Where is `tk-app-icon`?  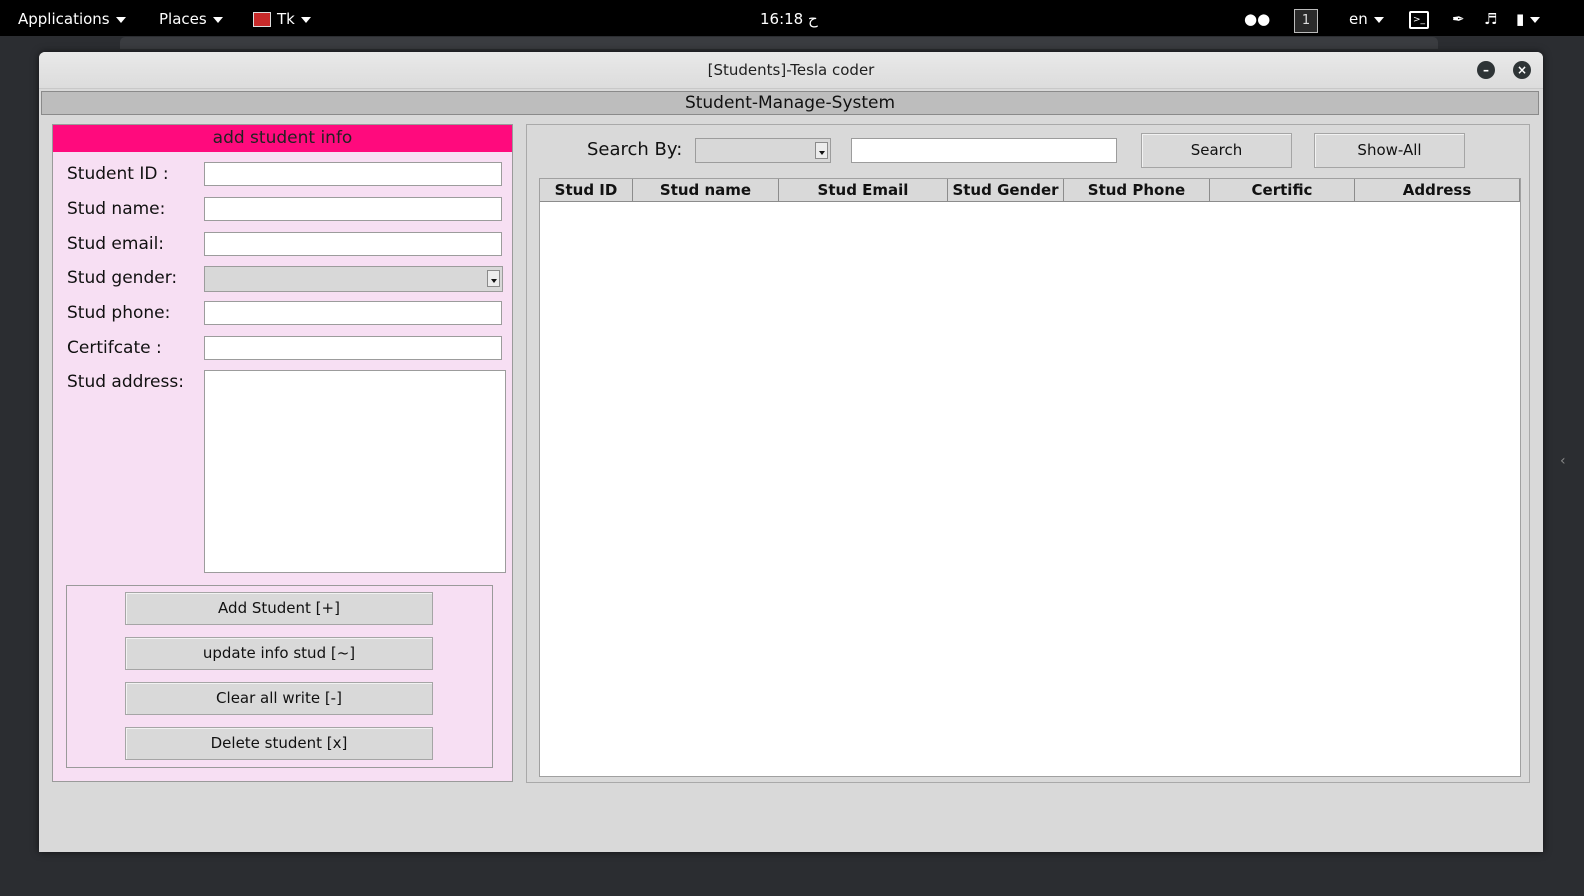
tk-app-icon is located at coordinates (262, 19).